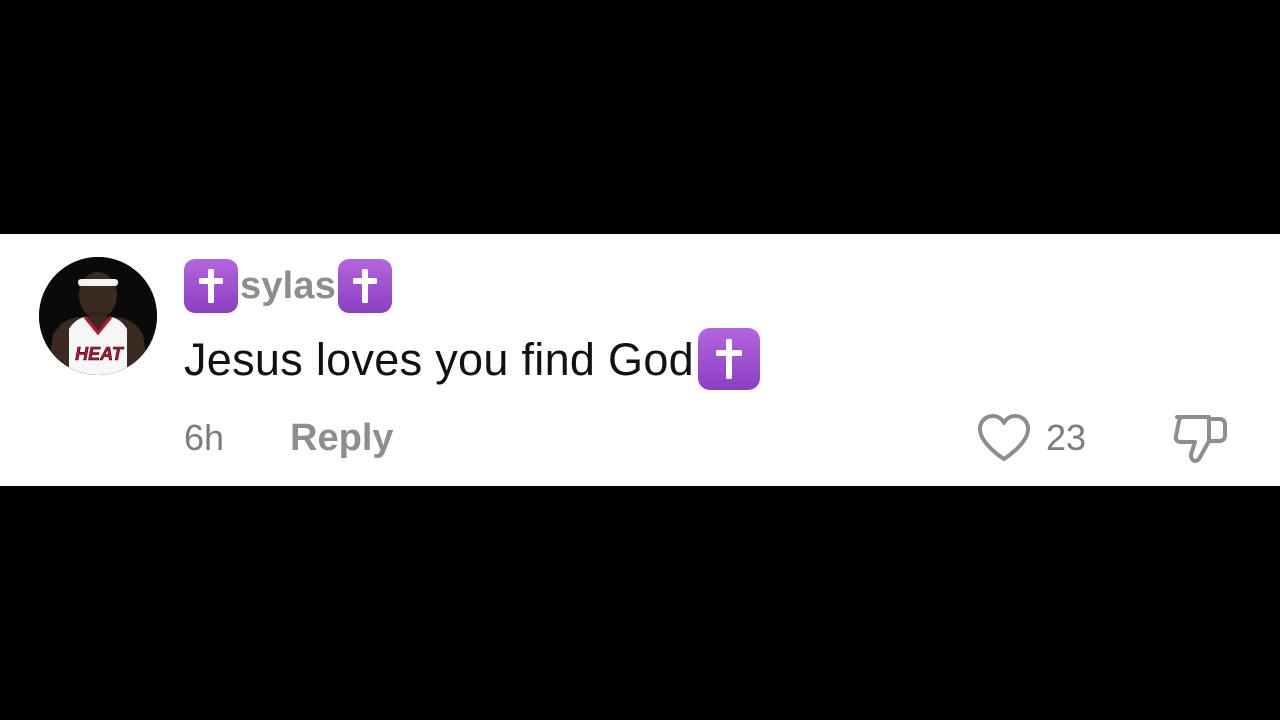 Image resolution: width=1280 pixels, height=720 pixels. Describe the element at coordinates (100, 354) in the screenshot. I see `svg-text: HEAT` at that location.